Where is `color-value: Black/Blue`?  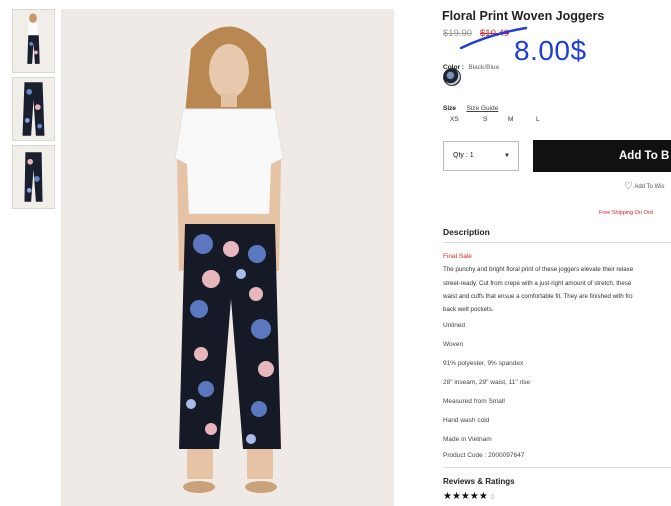
color-value: Black/Blue is located at coordinates (484, 67).